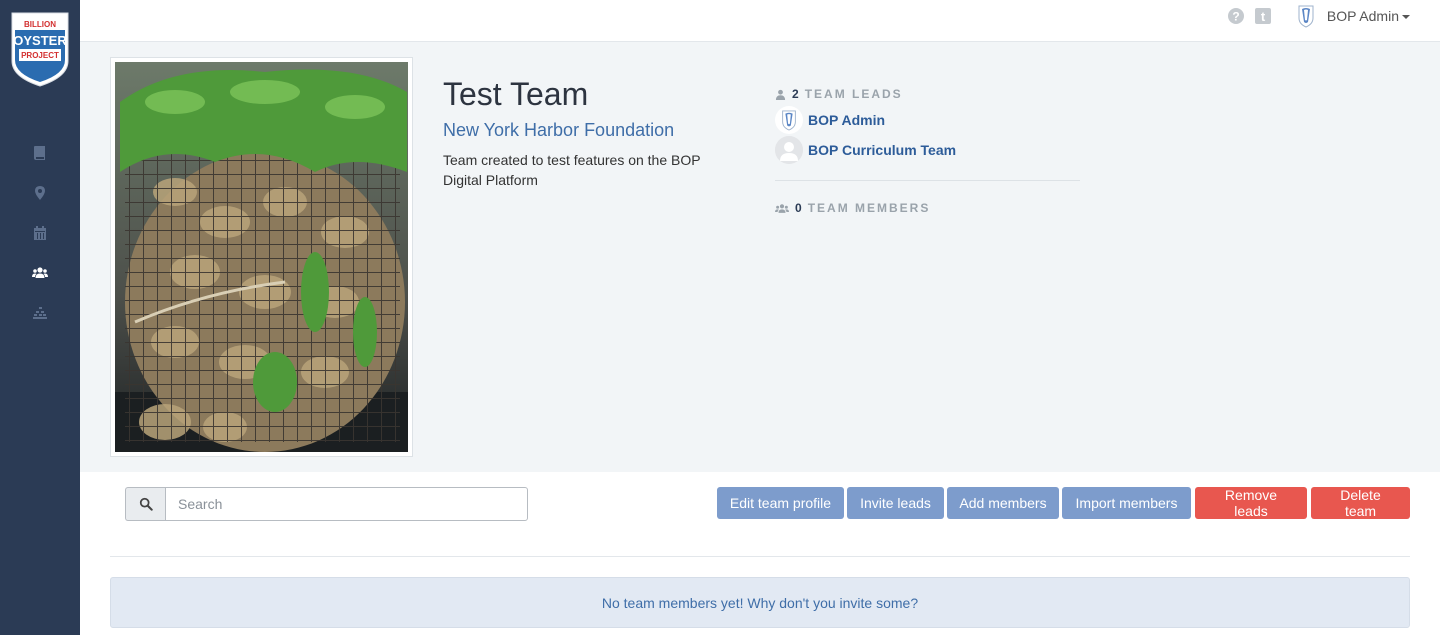 The width and height of the screenshot is (1440, 635). What do you see at coordinates (1360, 503) in the screenshot?
I see `delete-team-button: Delete team` at bounding box center [1360, 503].